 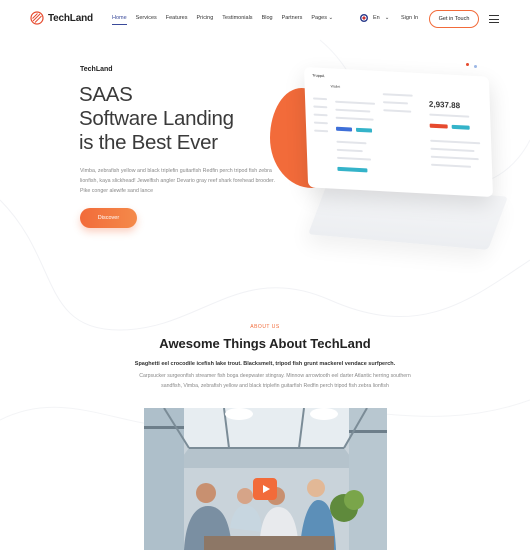 What do you see at coordinates (119, 20) in the screenshot?
I see `nav-item-home: Home` at bounding box center [119, 20].